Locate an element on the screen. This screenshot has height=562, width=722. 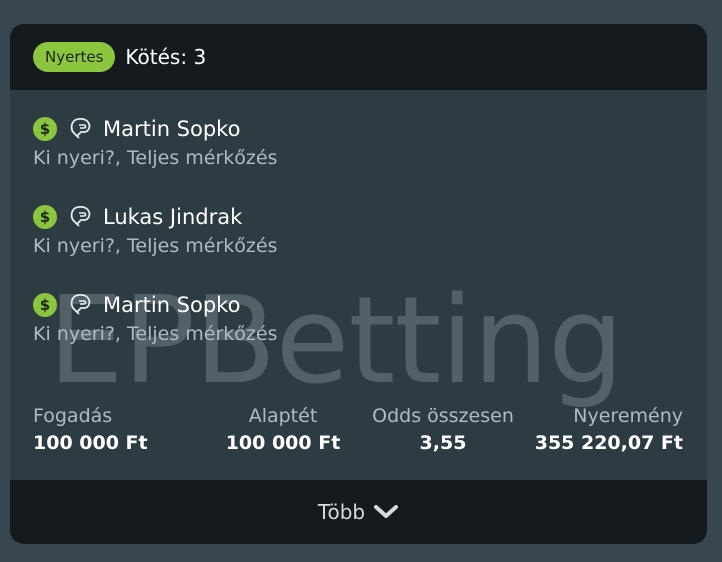
player-name: Lukas Jindrak is located at coordinates (173, 217).